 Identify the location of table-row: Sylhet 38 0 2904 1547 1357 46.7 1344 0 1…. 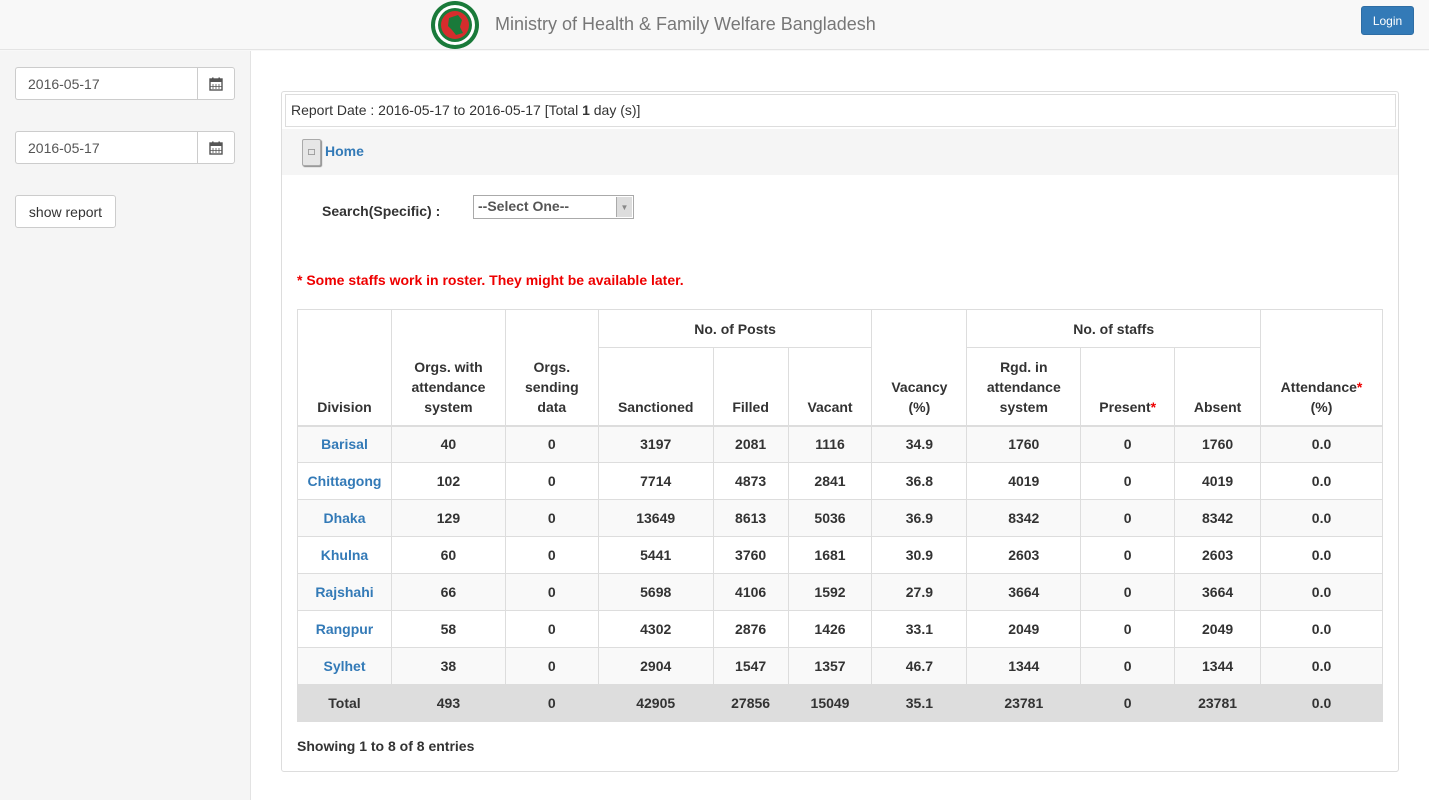
(840, 666).